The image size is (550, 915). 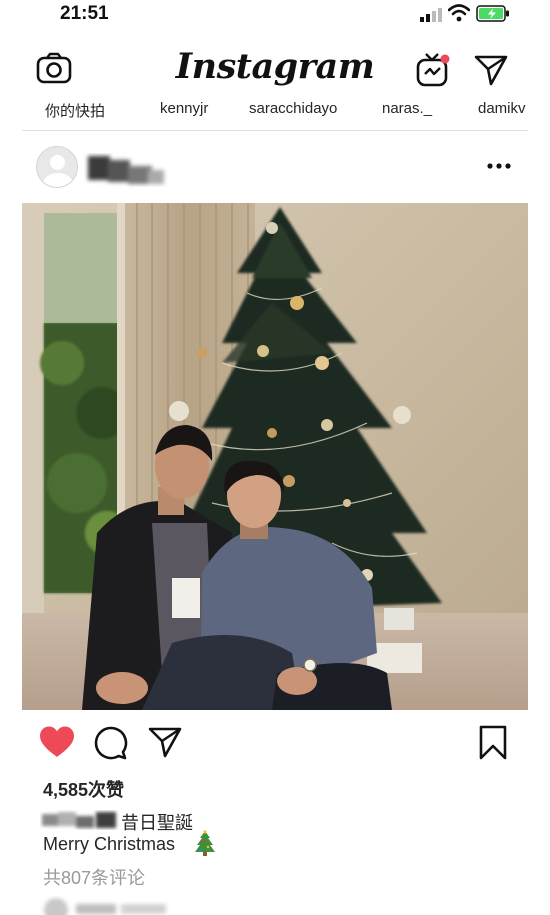 What do you see at coordinates (275, 66) in the screenshot?
I see `instagram-logo: Instagram` at bounding box center [275, 66].